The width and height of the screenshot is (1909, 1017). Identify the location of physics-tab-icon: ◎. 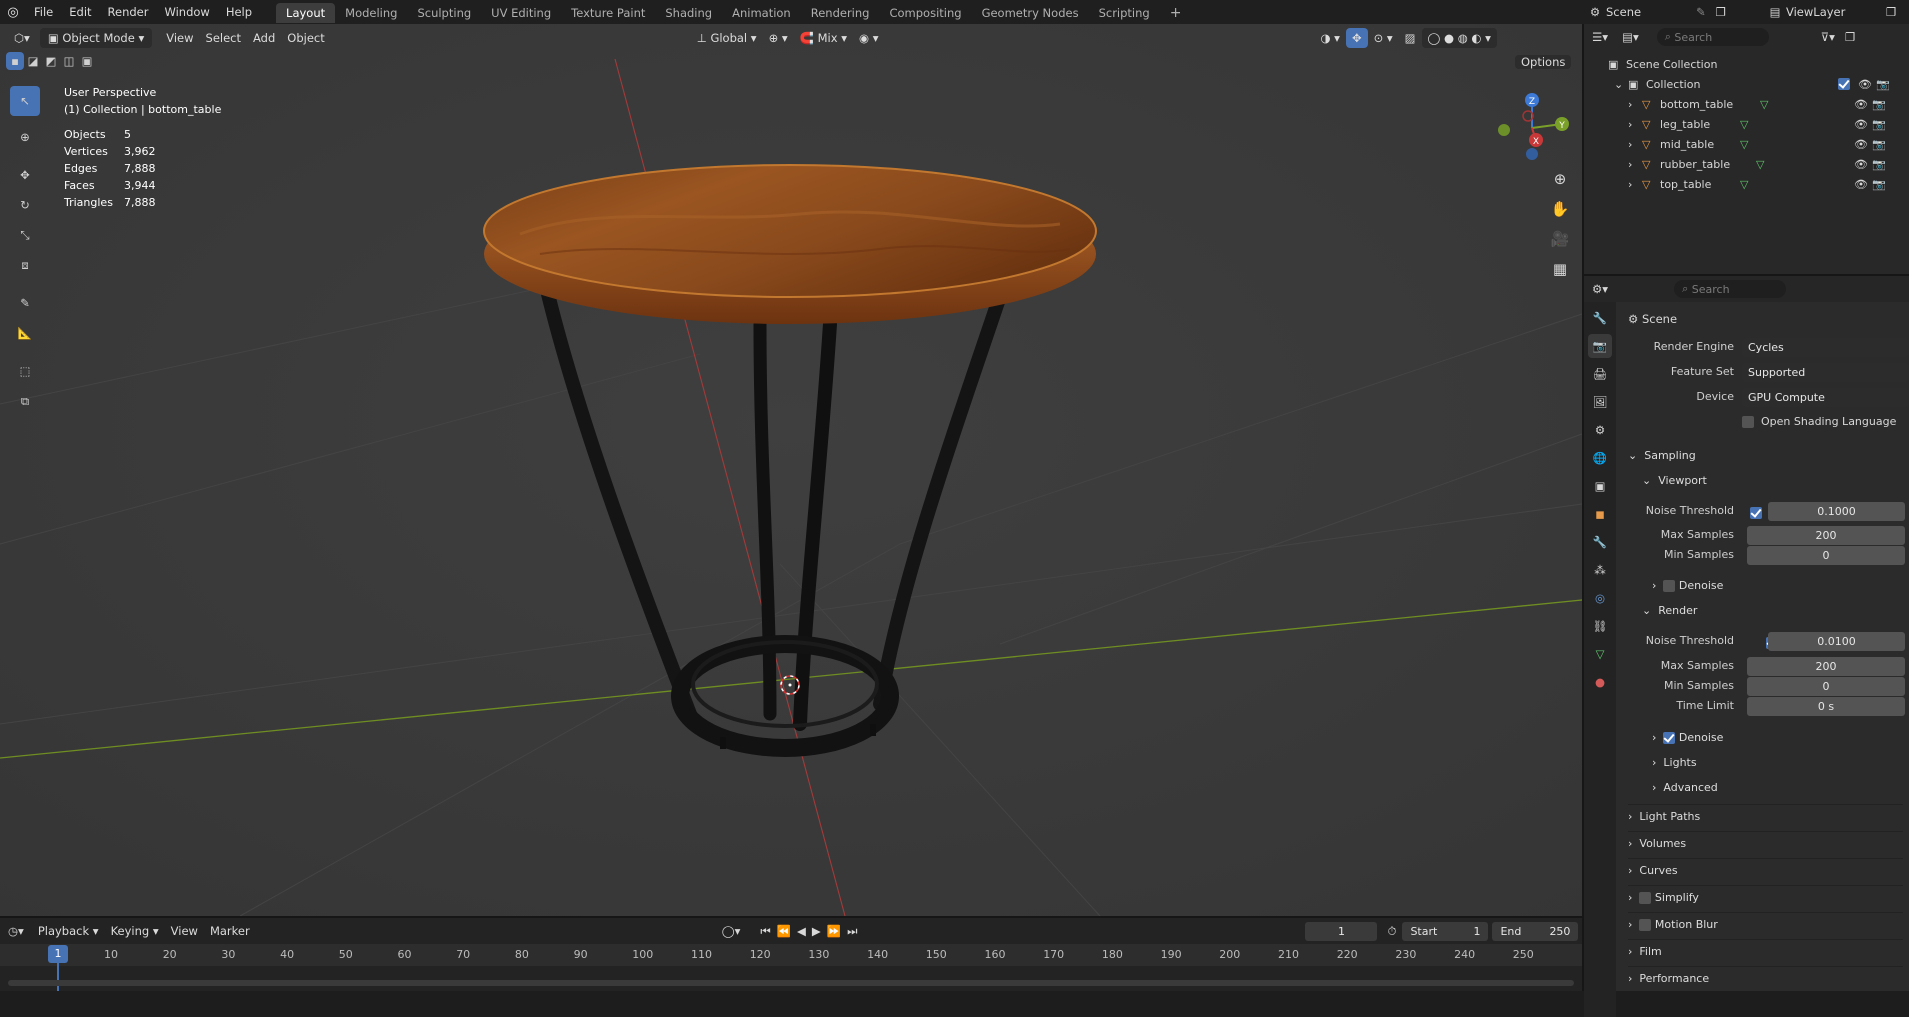
(1600, 598).